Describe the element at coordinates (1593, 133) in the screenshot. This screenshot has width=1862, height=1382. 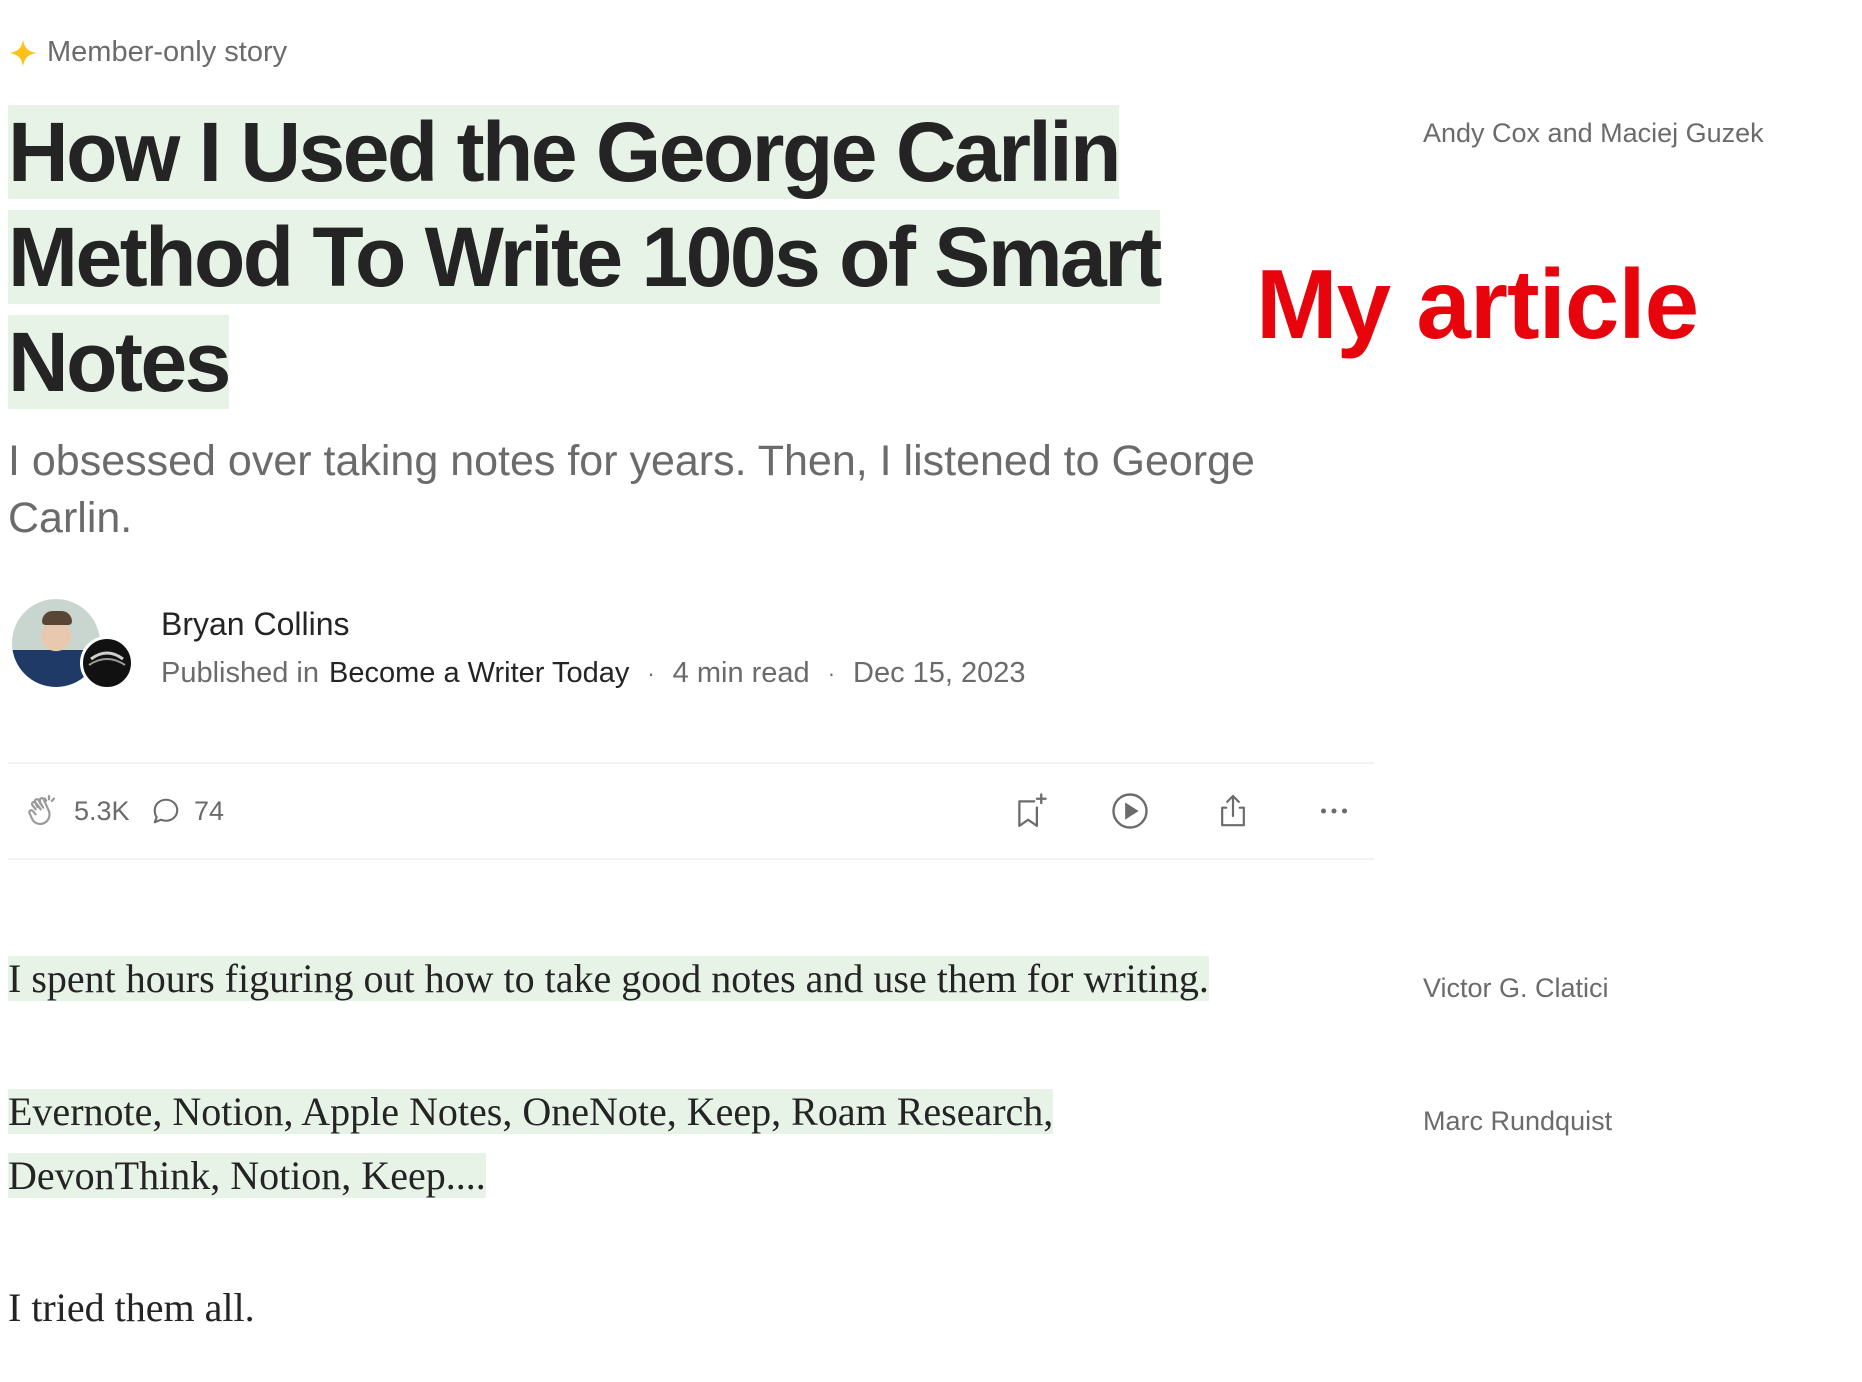
I see `highlighter-name: Andy Cox and Maciej Guzek` at that location.